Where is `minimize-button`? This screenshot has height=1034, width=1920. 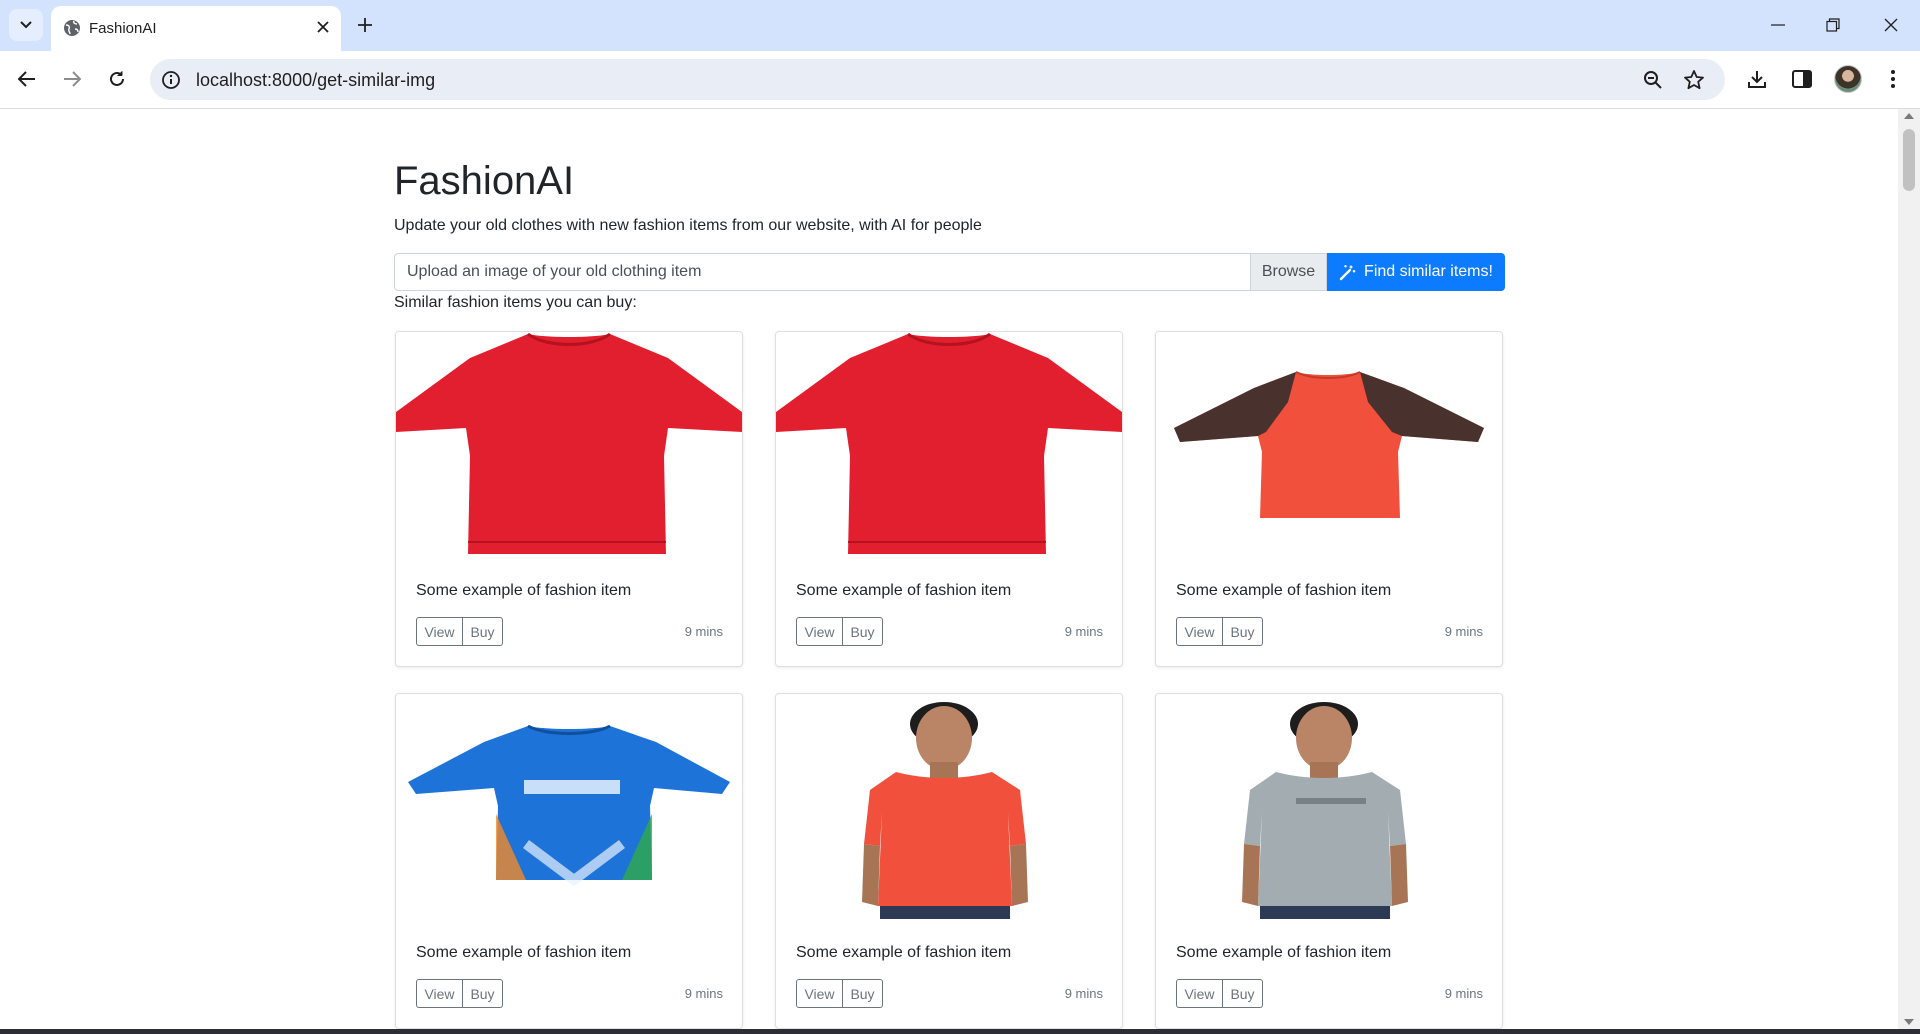 minimize-button is located at coordinates (1778, 25).